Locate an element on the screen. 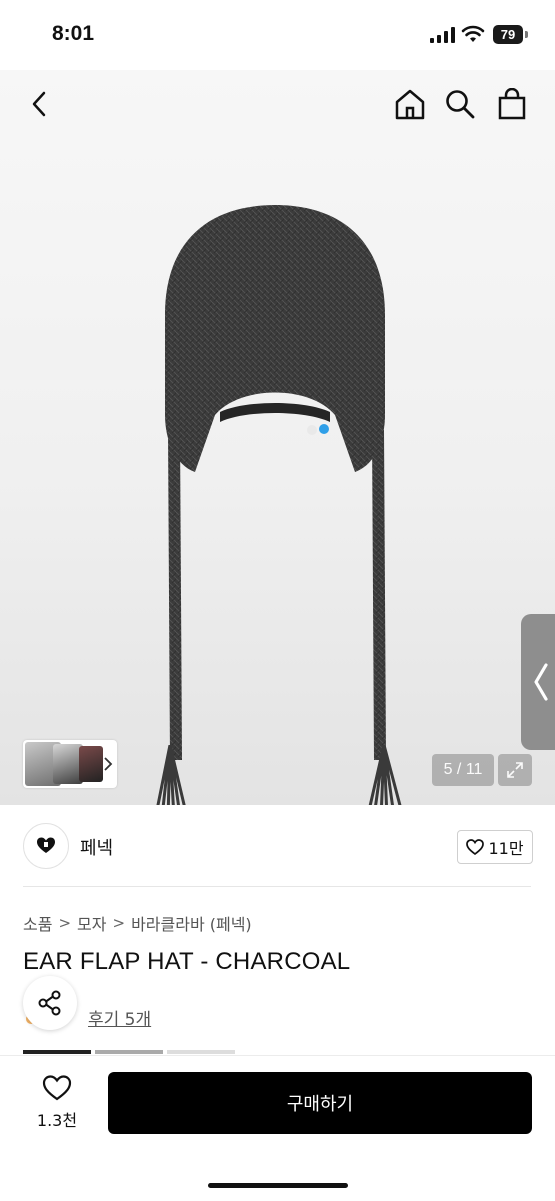  buy-button: 구매하기 is located at coordinates (320, 1103).